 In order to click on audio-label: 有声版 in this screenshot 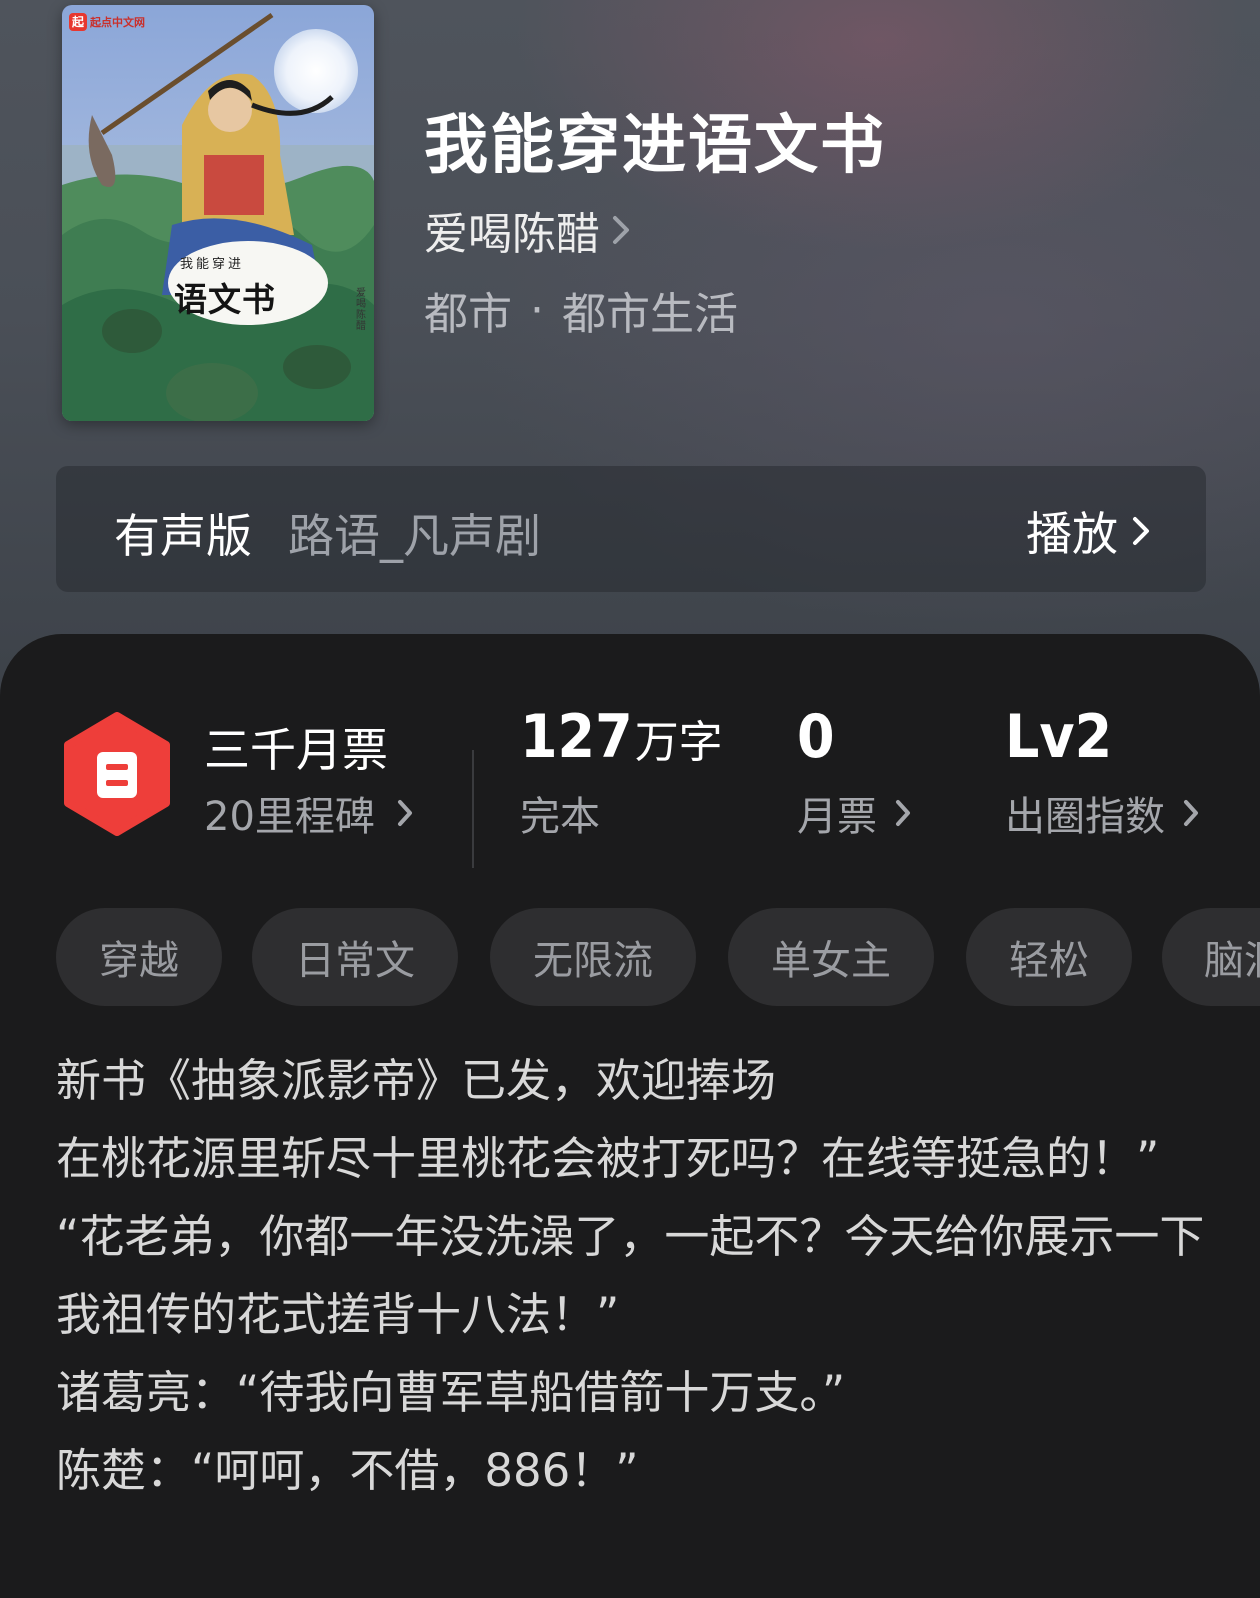, I will do `click(183, 536)`.